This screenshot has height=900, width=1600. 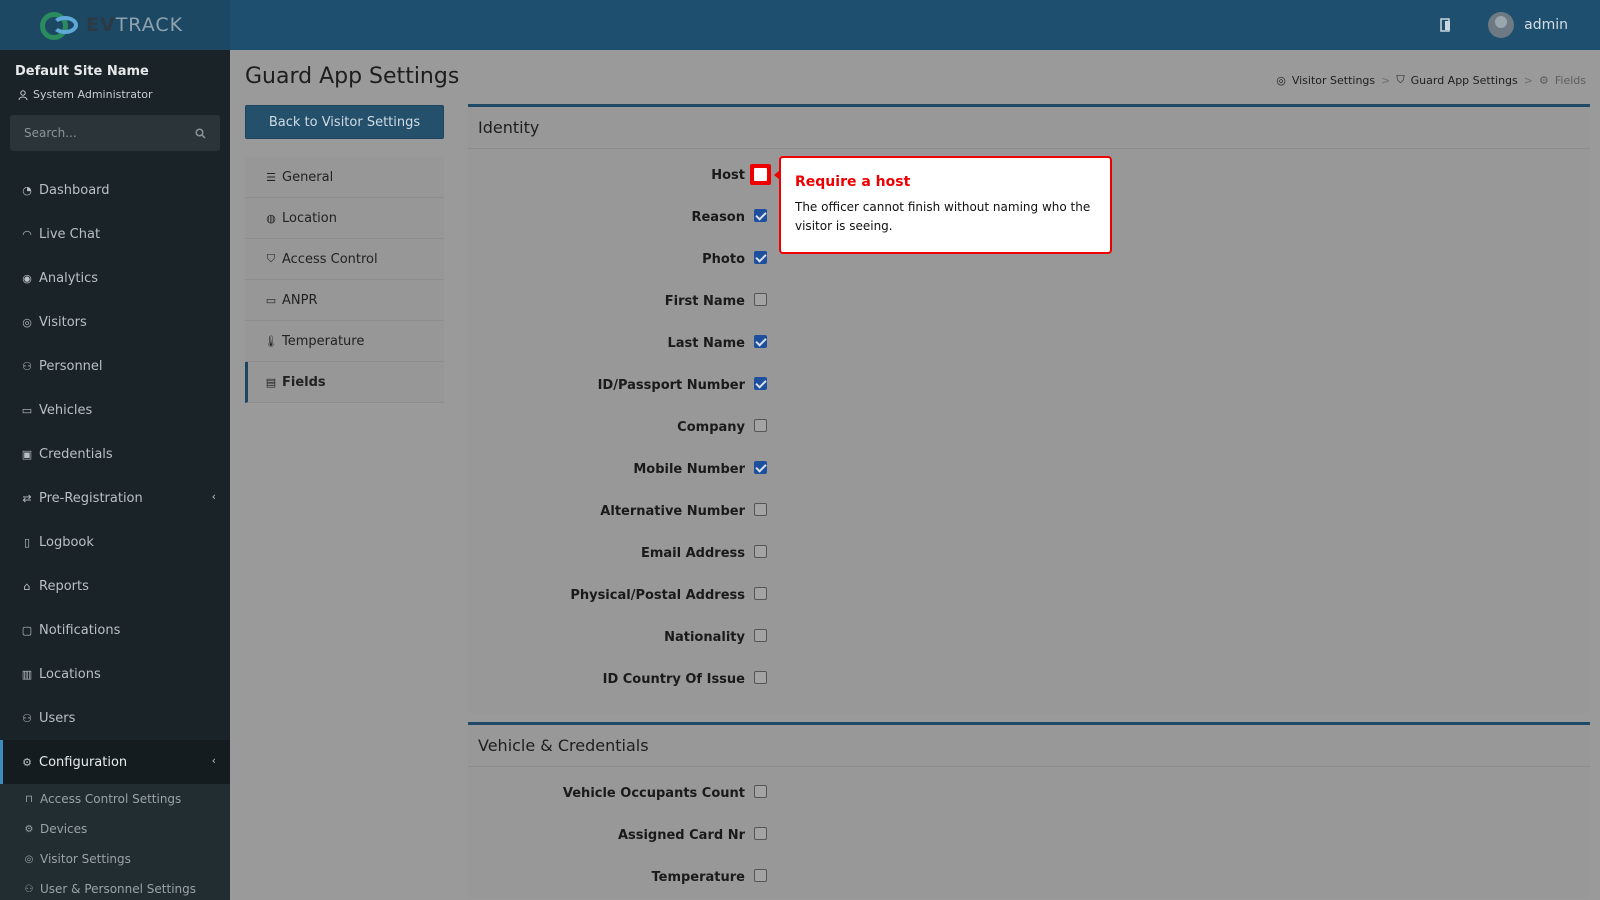 I want to click on sidebar-item-credentials: ▣ Credentials, so click(x=115, y=454).